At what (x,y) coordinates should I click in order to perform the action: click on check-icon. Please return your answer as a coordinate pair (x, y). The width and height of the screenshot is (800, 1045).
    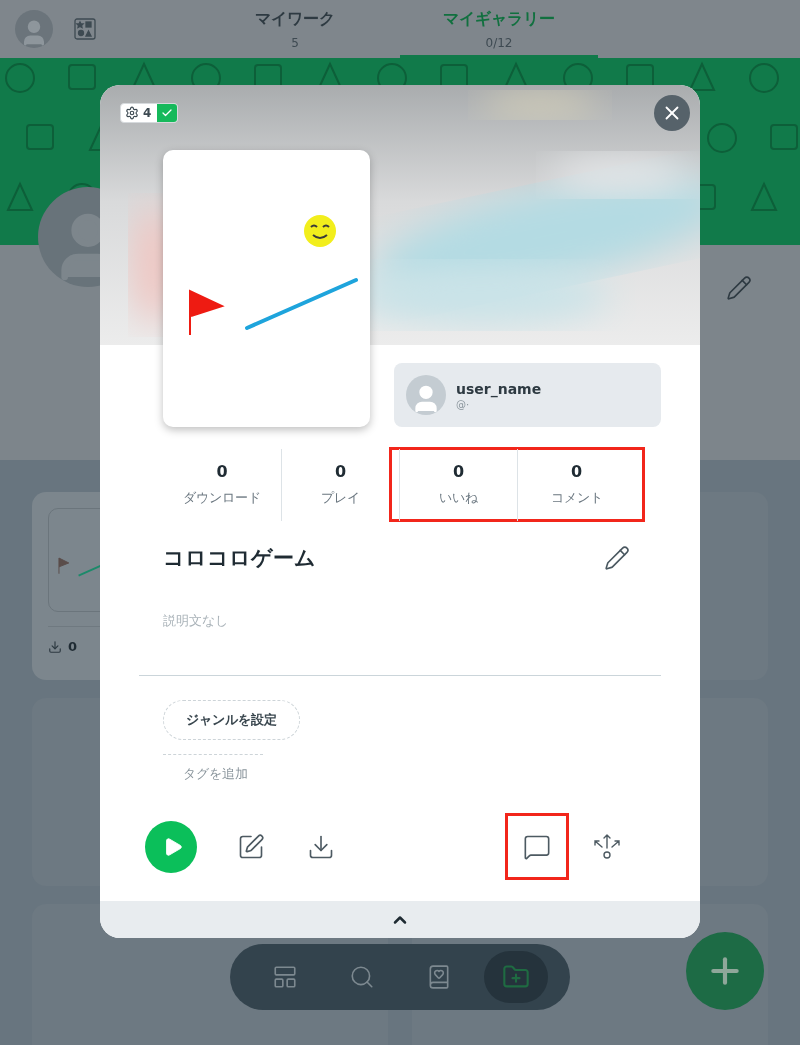
    Looking at the image, I should click on (167, 113).